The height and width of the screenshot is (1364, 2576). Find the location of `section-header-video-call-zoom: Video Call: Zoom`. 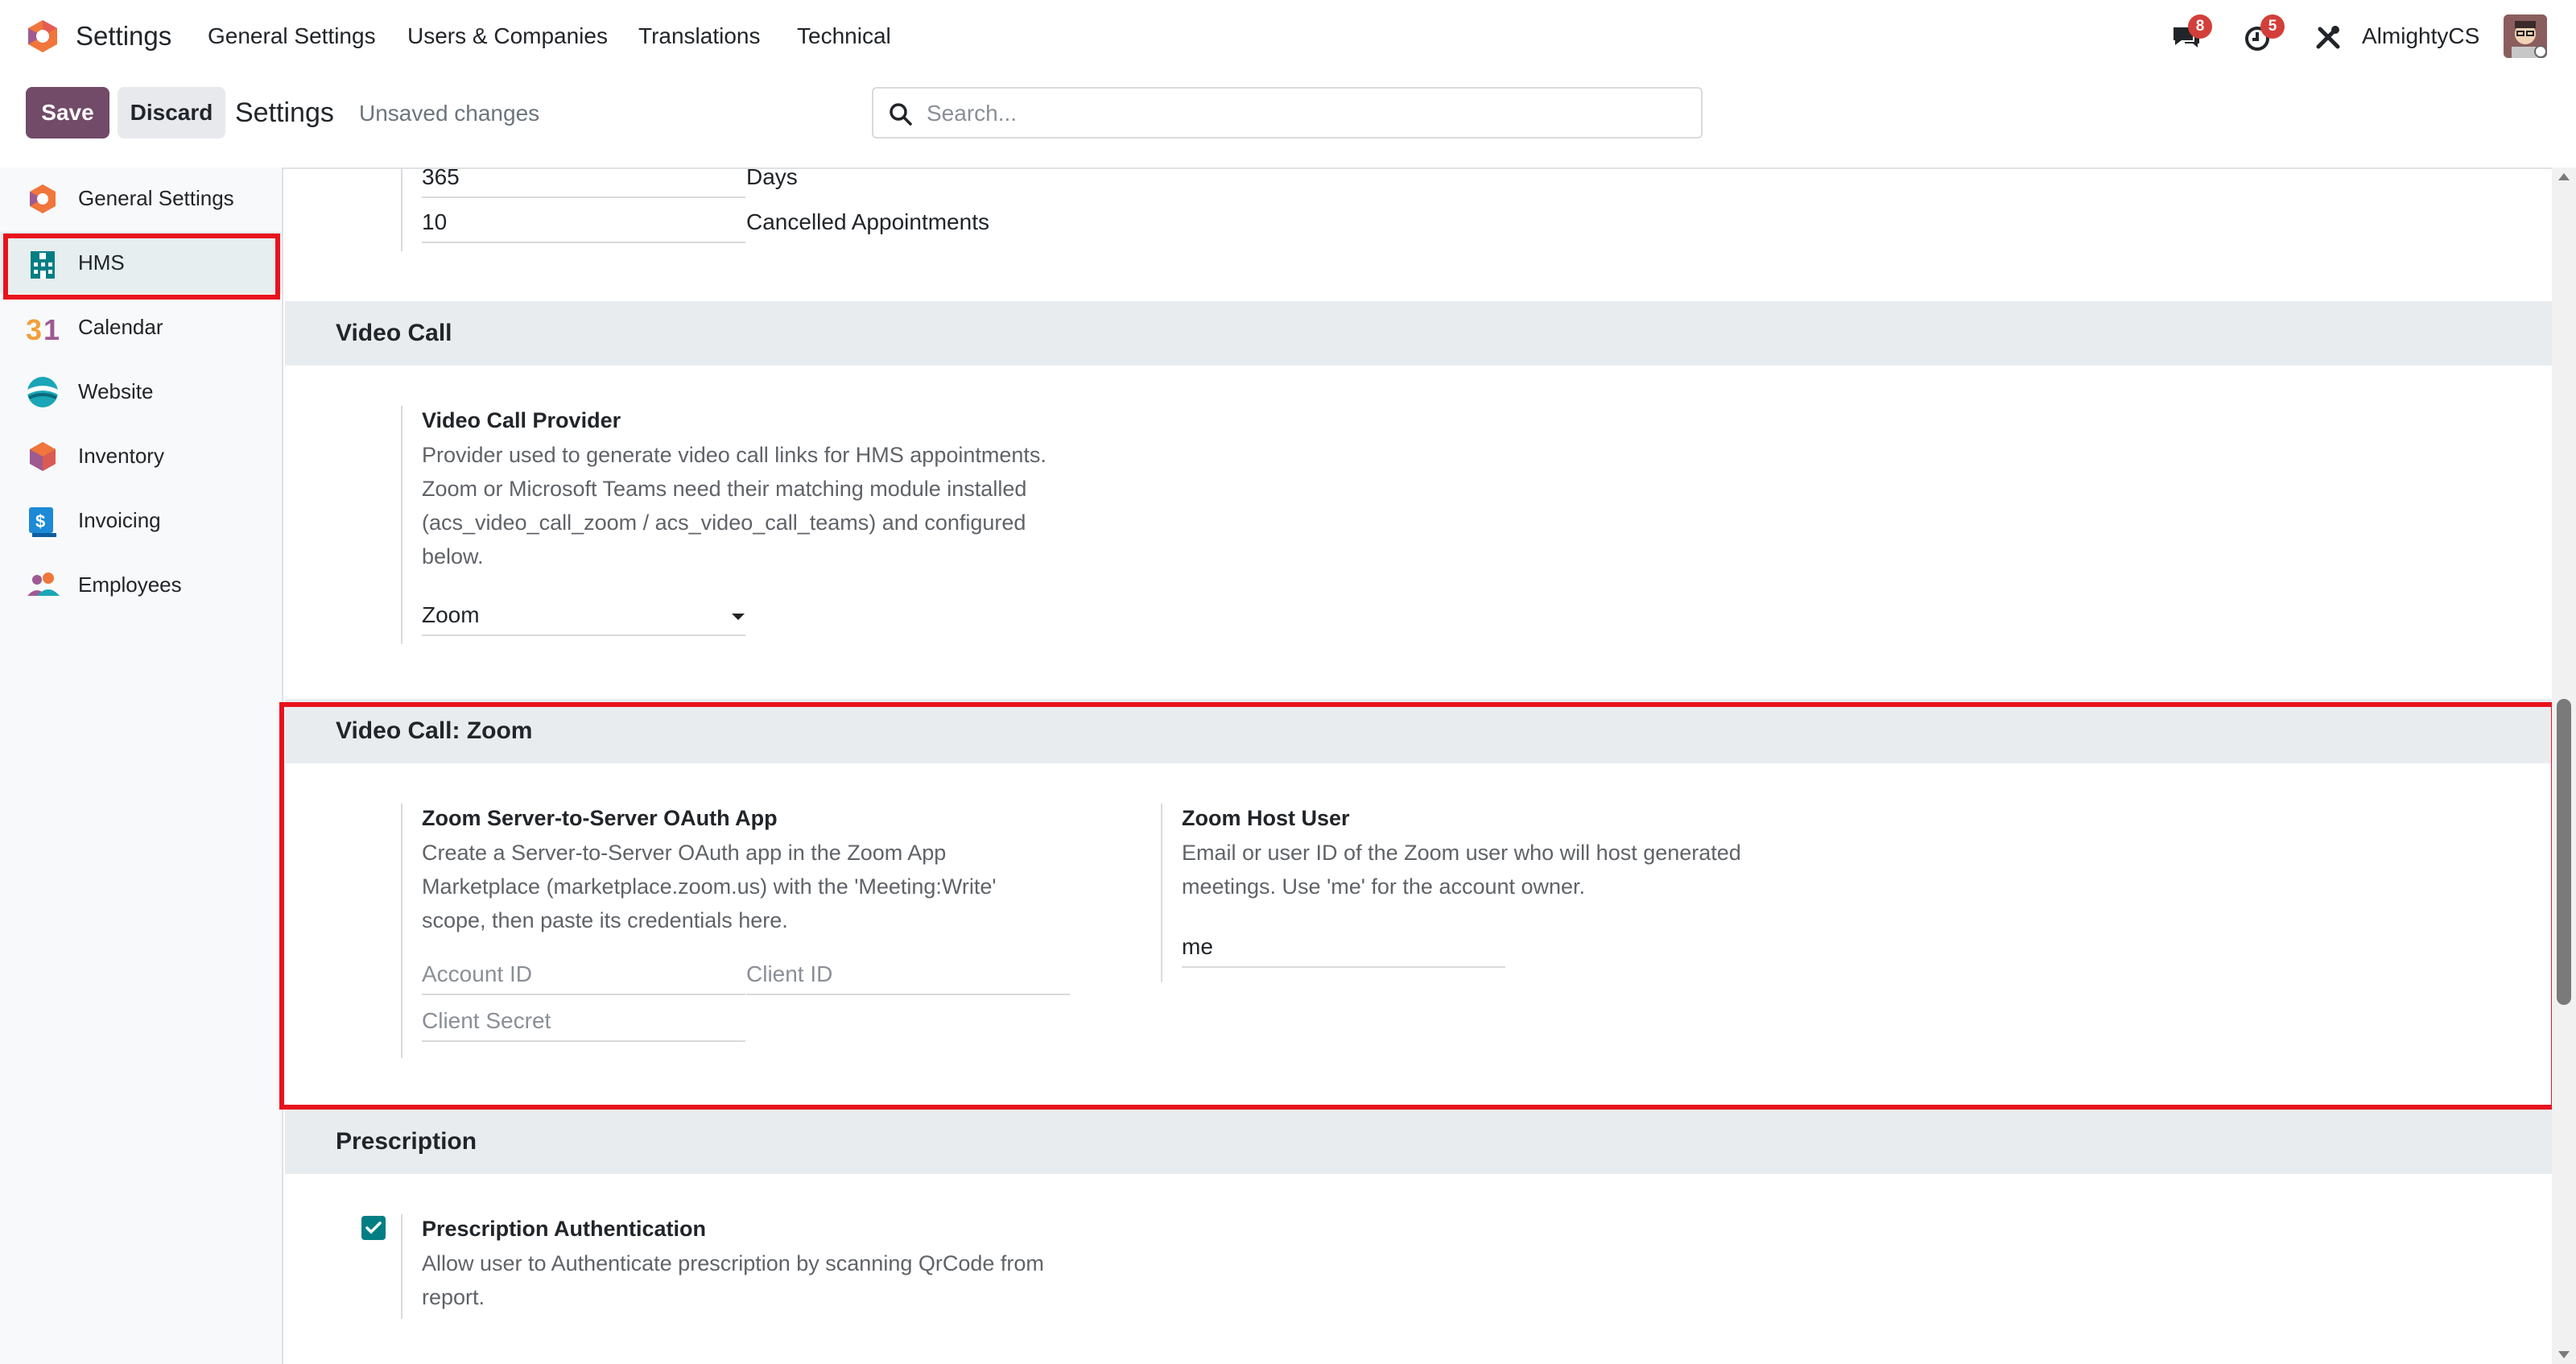

section-header-video-call-zoom: Video Call: Zoom is located at coordinates (1418, 731).